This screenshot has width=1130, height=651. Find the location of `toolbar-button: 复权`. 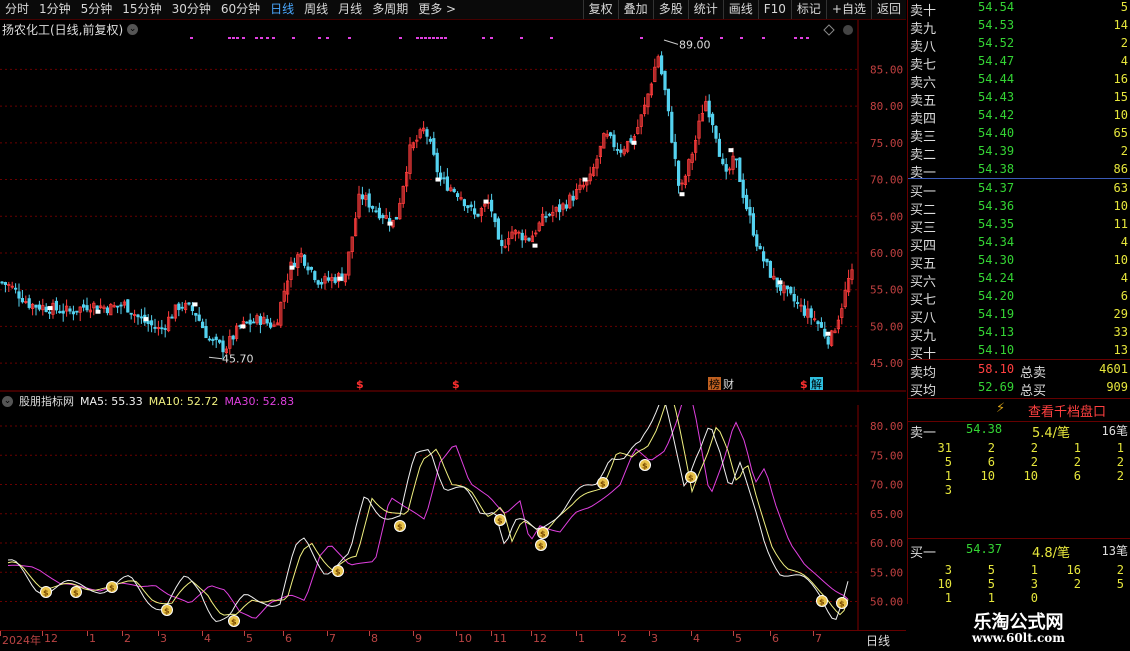

toolbar-button: 复权 is located at coordinates (600, 9).